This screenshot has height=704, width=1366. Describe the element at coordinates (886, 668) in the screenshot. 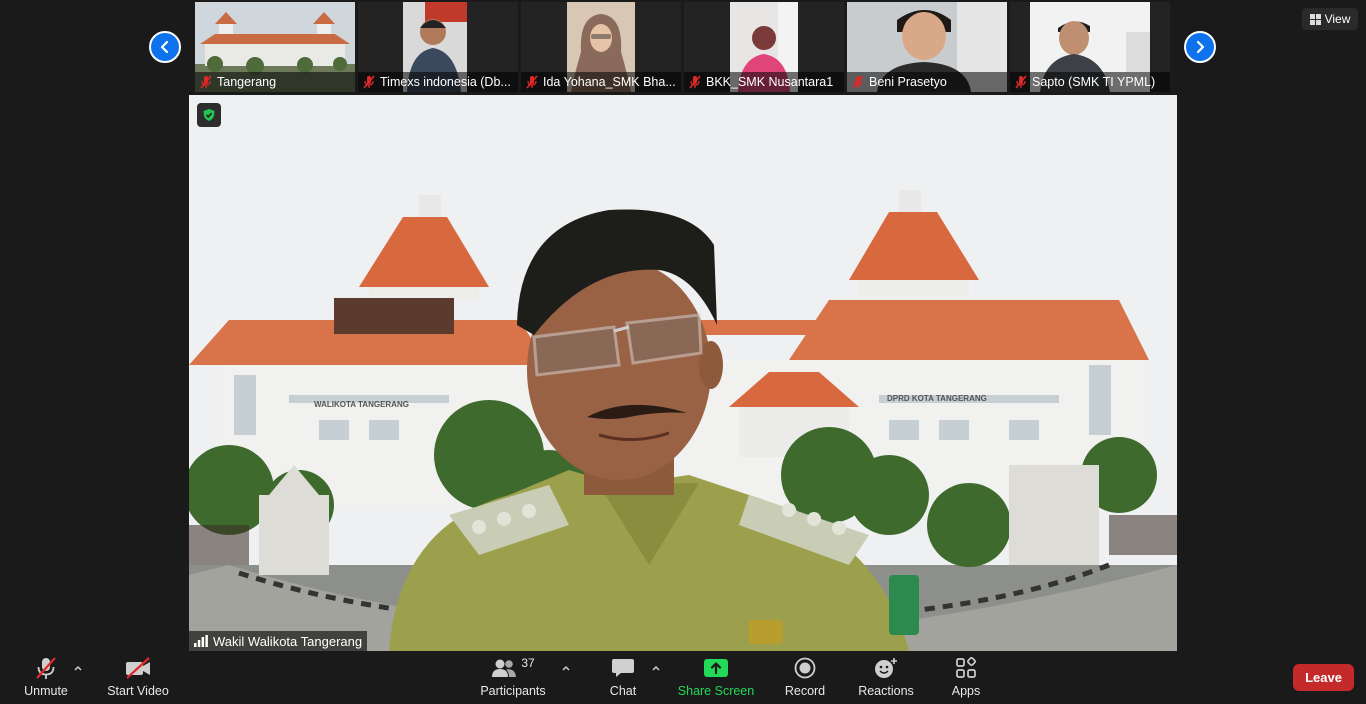

I see `reactions-smiley-icon` at that location.